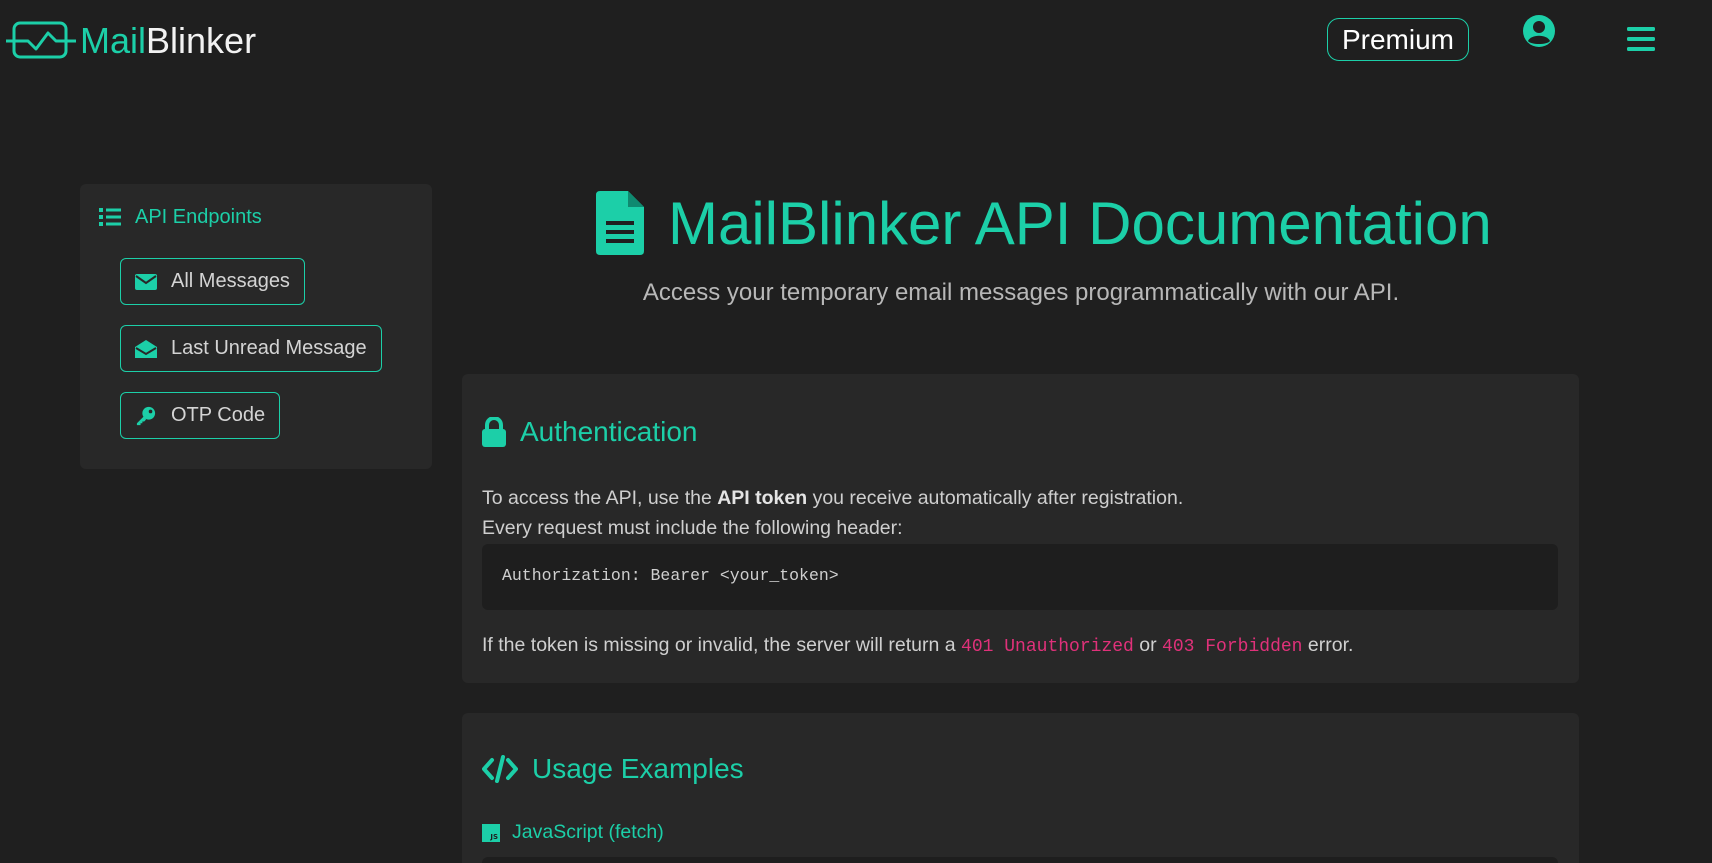 The height and width of the screenshot is (863, 1712). I want to click on code-401: 401 Unauthorized, so click(1047, 647).